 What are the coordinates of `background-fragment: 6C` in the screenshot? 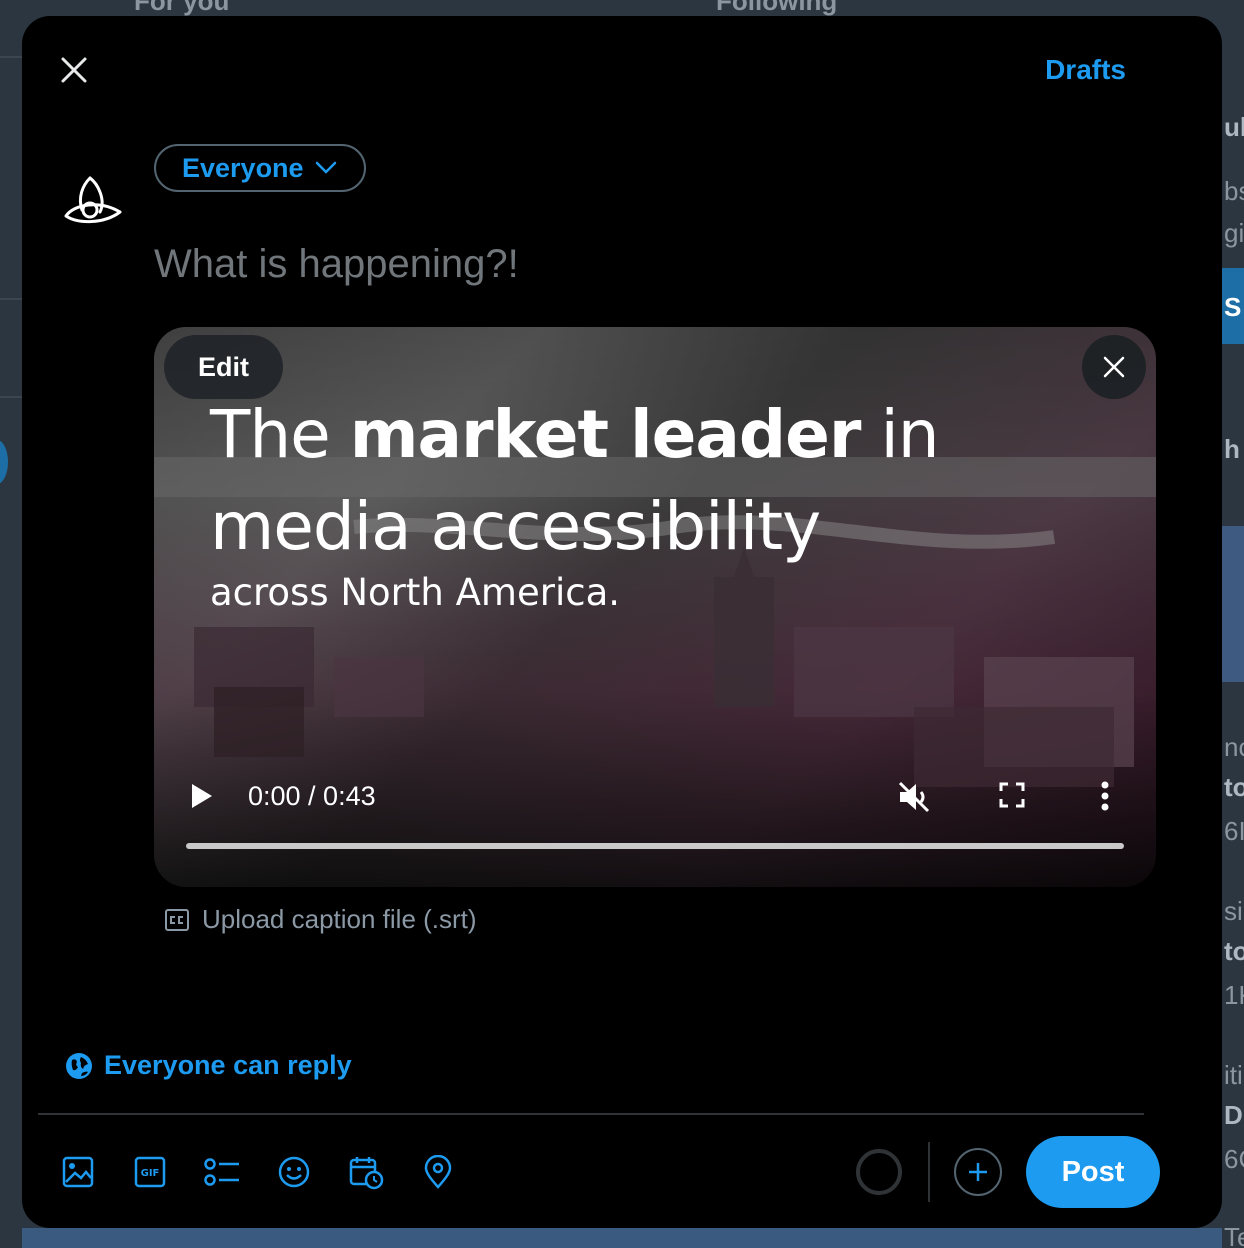 It's located at (1234, 1159).